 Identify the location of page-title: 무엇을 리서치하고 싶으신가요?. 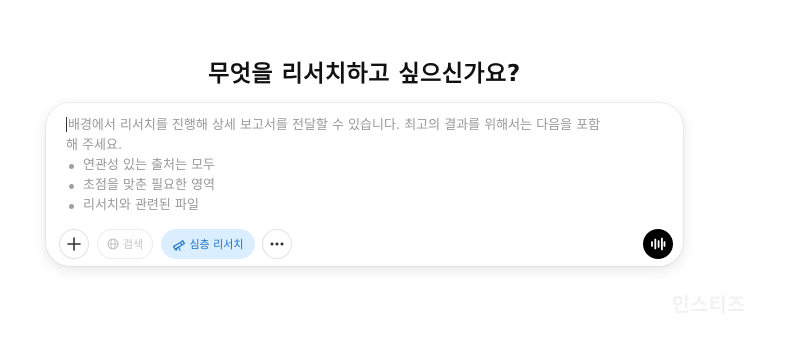
(364, 74).